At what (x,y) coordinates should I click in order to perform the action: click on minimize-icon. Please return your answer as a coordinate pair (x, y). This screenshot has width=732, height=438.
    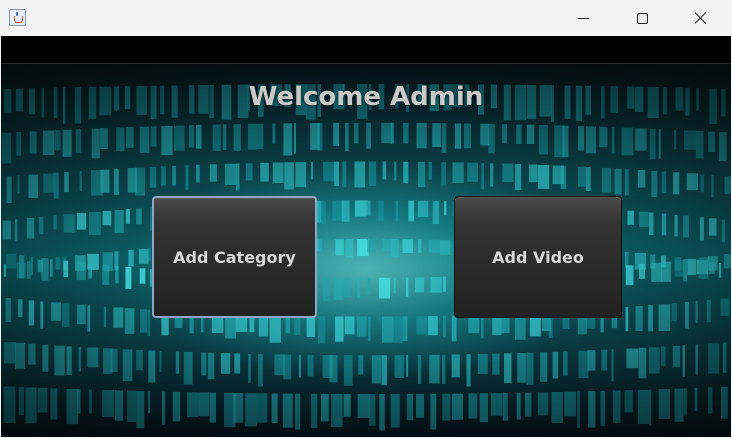
    Looking at the image, I should click on (583, 18).